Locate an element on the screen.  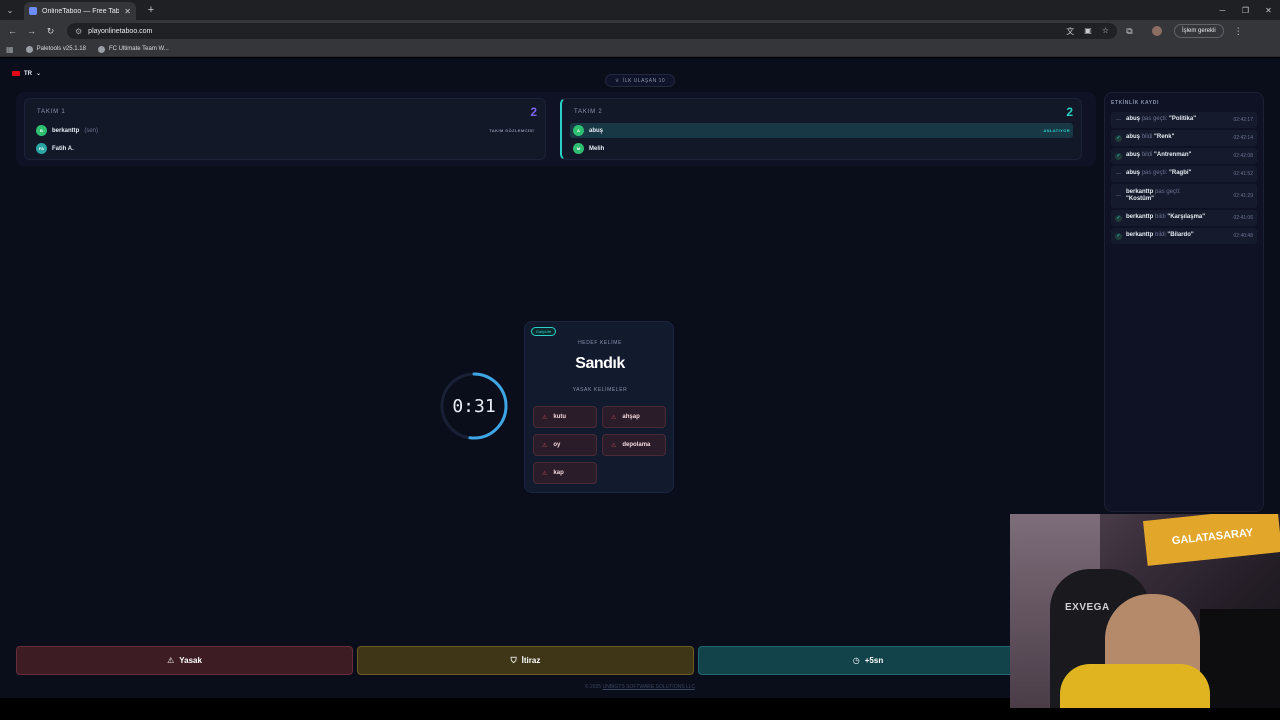
player-row: FA Fatih A. is located at coordinates (285, 148).